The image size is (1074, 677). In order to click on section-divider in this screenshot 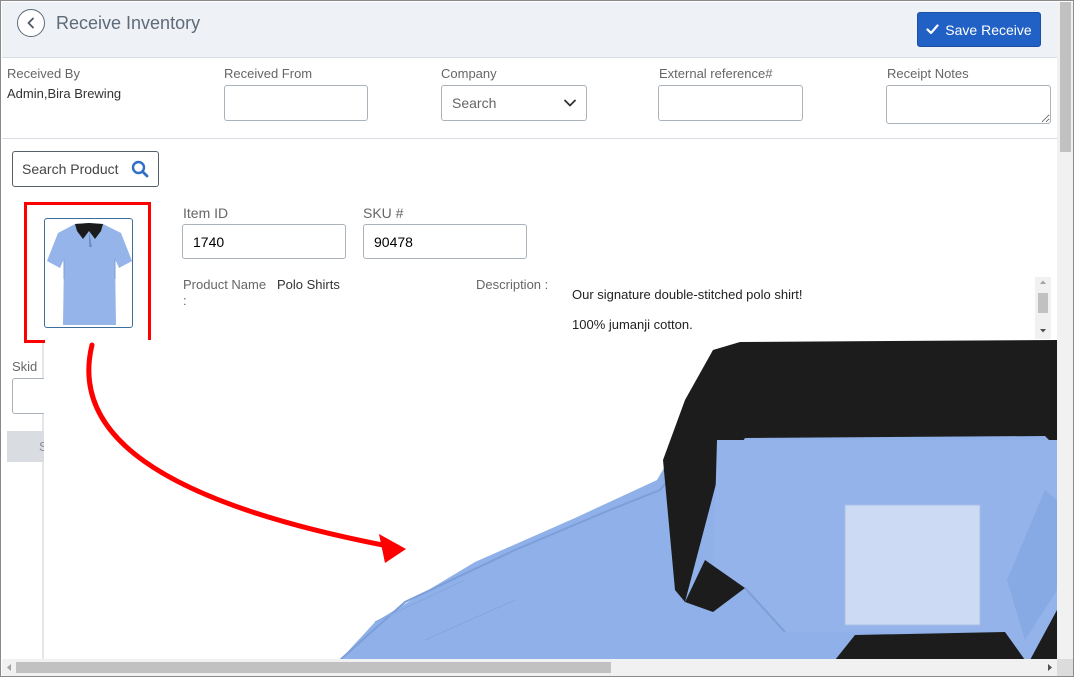, I will do `click(529, 138)`.